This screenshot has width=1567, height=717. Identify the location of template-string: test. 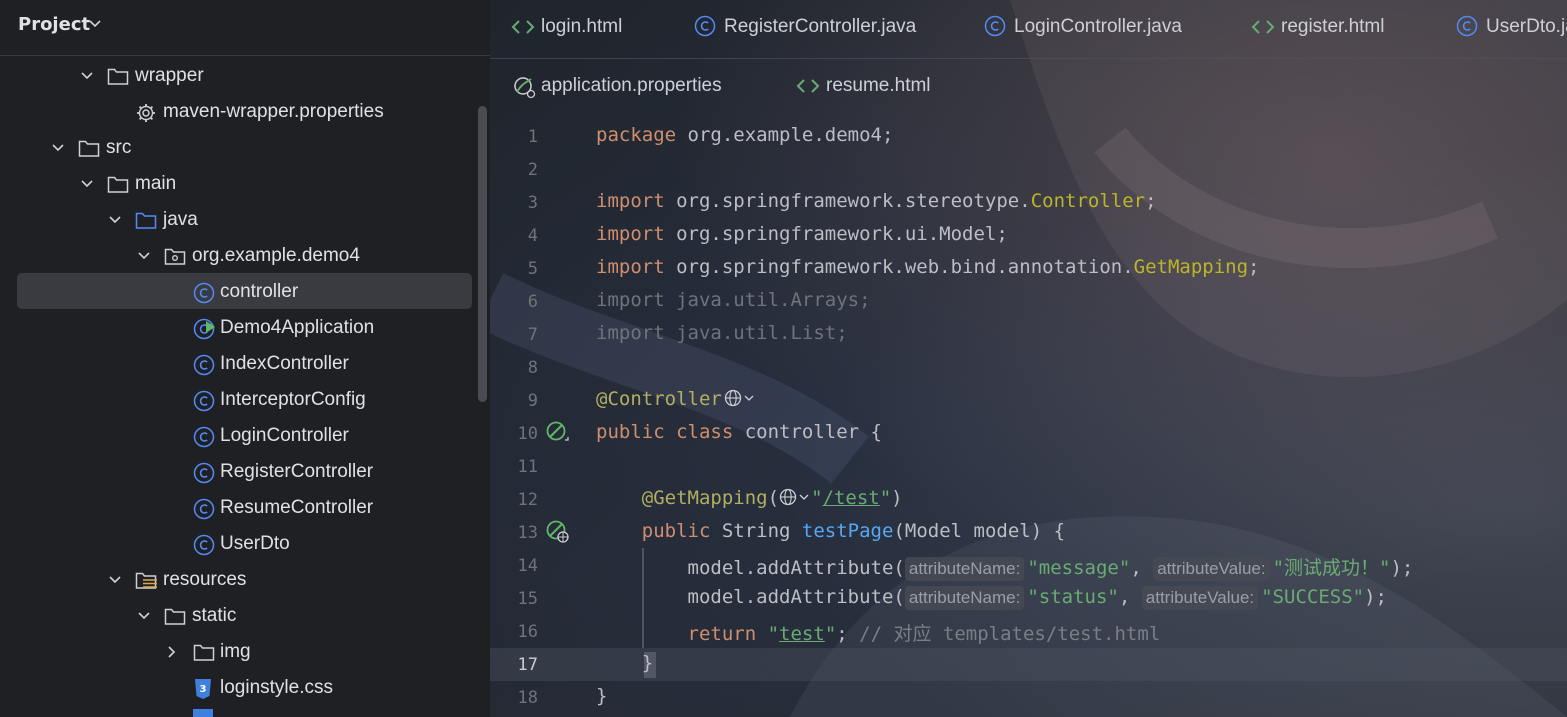
(802, 634).